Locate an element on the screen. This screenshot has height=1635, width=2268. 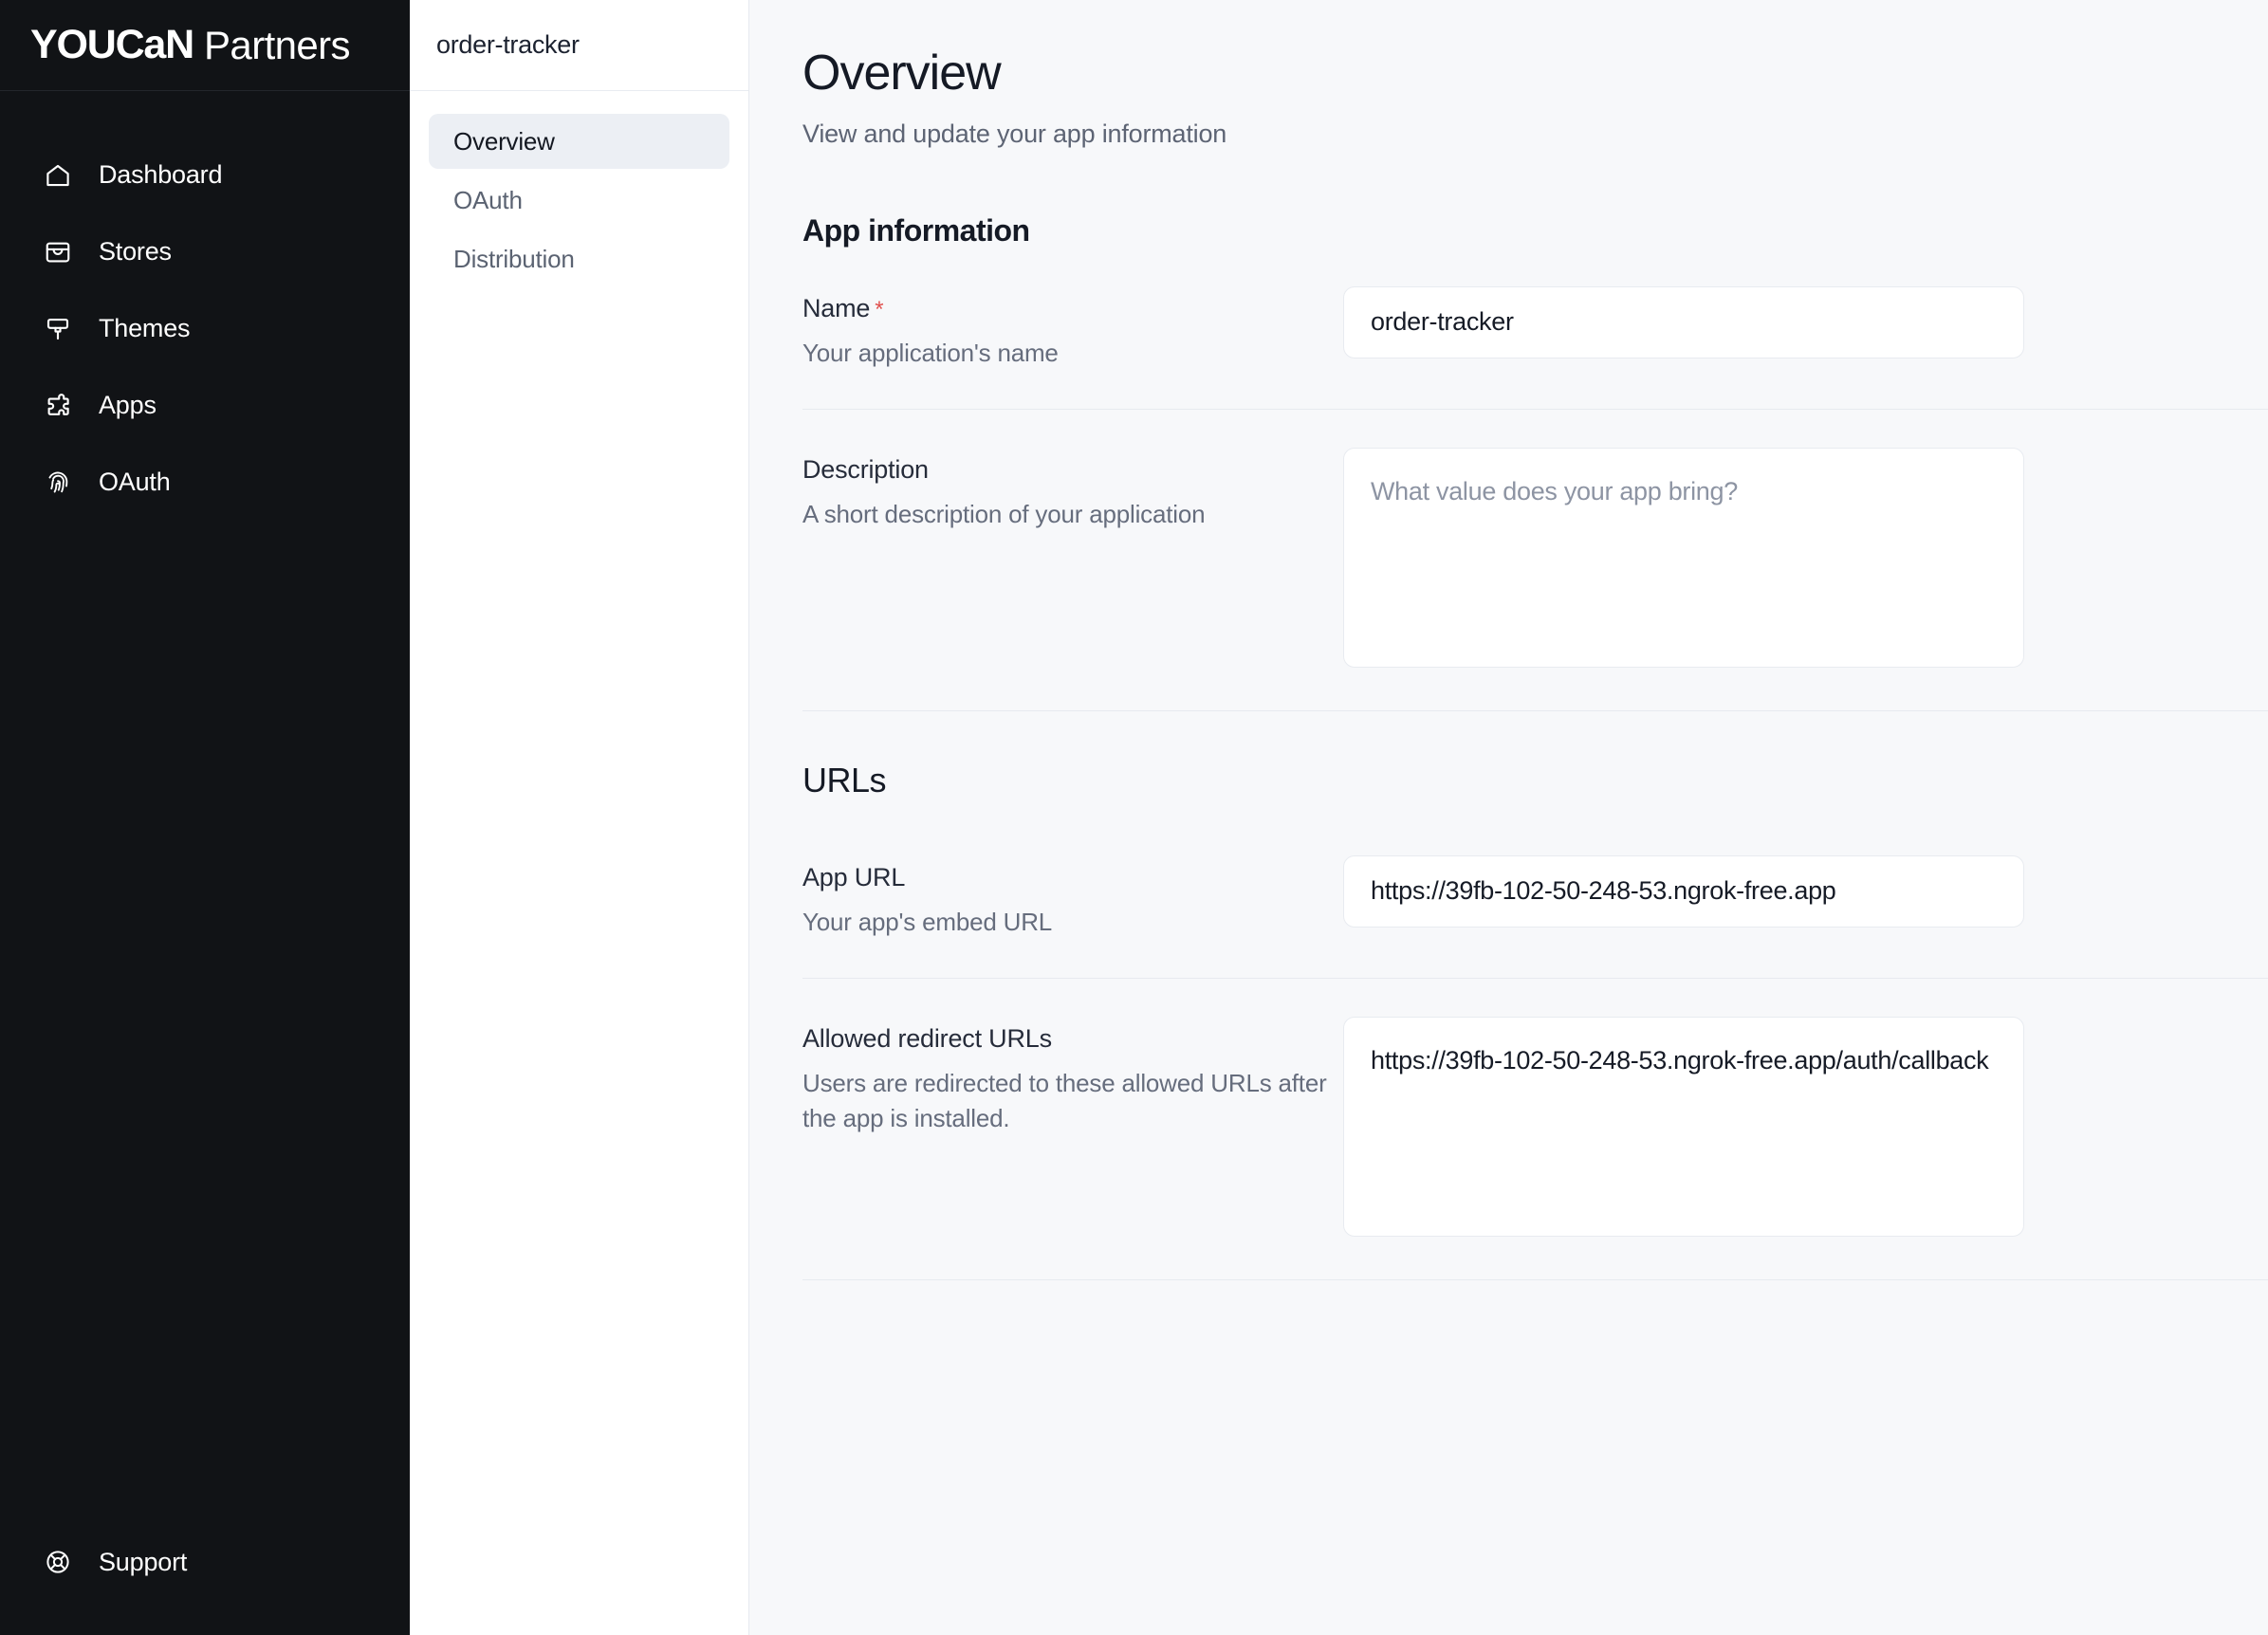
field-label-redirect-urls: Allowed redirect URLs is located at coordinates (927, 1038).